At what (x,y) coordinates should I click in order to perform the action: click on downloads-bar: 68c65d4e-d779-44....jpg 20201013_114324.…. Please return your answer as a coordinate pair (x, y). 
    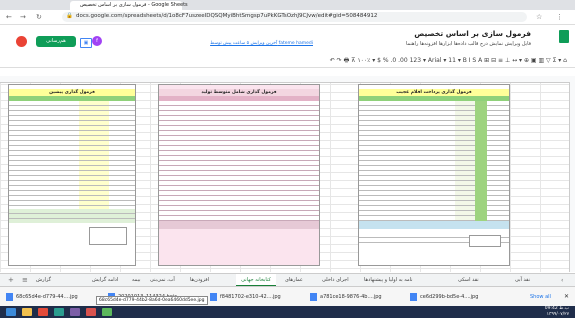
    Looking at the image, I should click on (287, 296).